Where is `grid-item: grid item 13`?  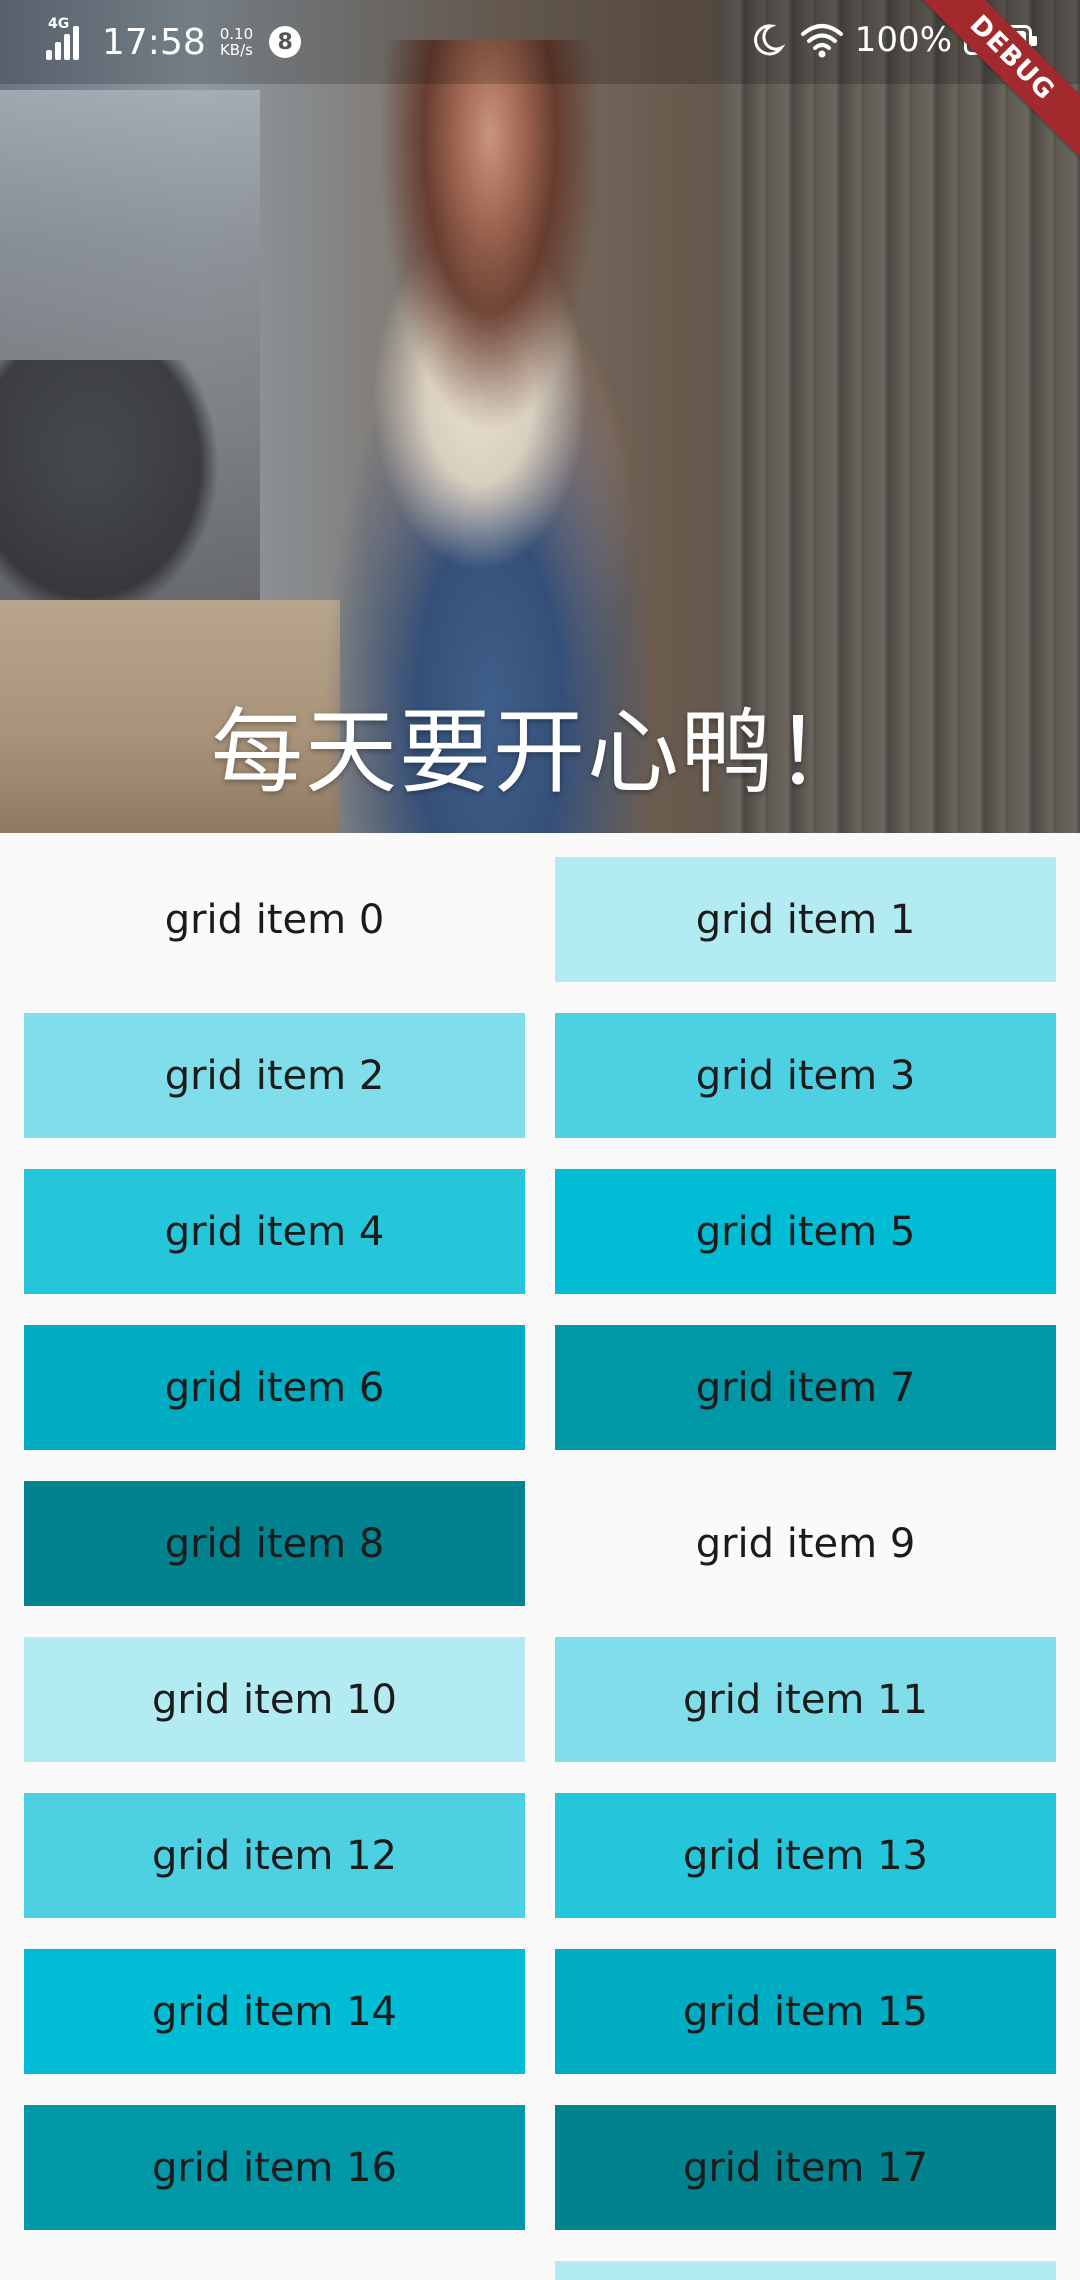
grid-item: grid item 13 is located at coordinates (805, 1855).